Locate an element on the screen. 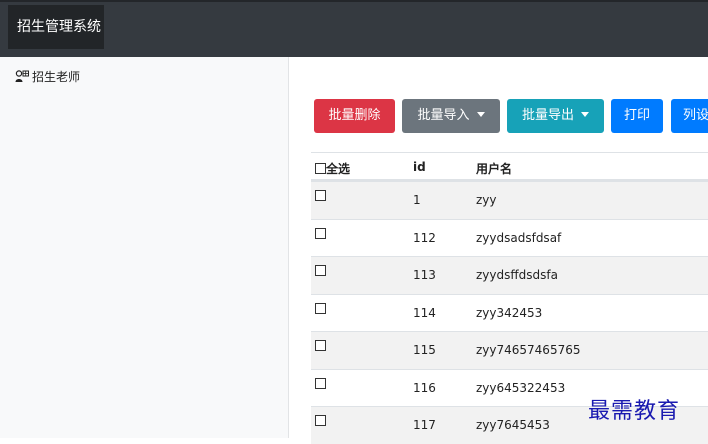 Image resolution: width=708 pixels, height=444 pixels. batch-export-button: 批量导出 is located at coordinates (555, 116).